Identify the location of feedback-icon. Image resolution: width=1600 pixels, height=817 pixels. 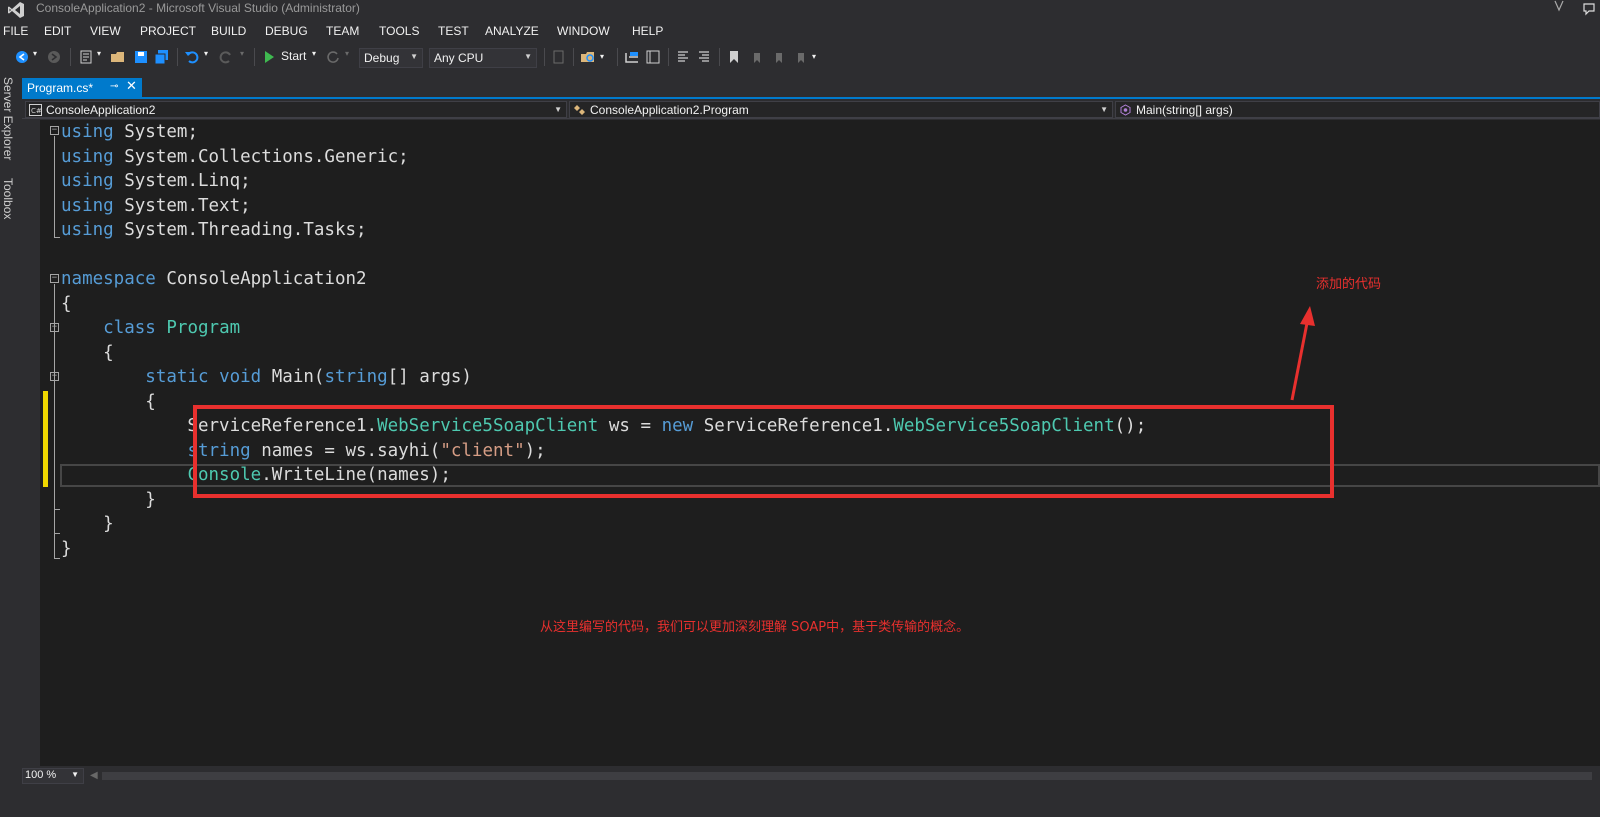
(1589, 9).